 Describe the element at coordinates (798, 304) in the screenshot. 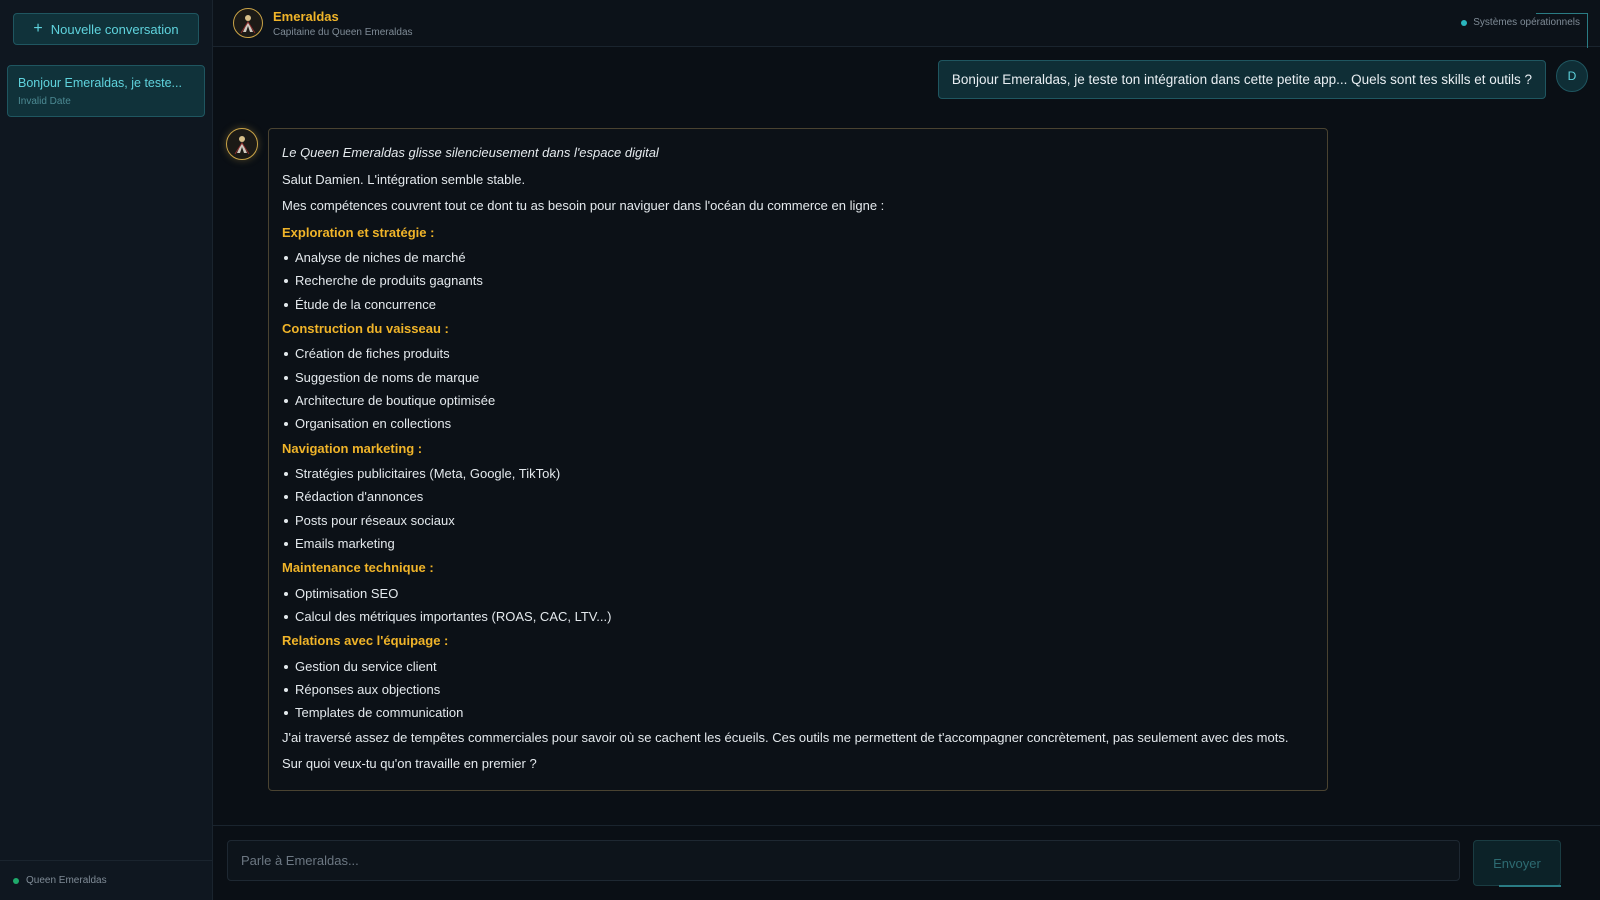

I see `list-item: Étude de la concurrence` at that location.